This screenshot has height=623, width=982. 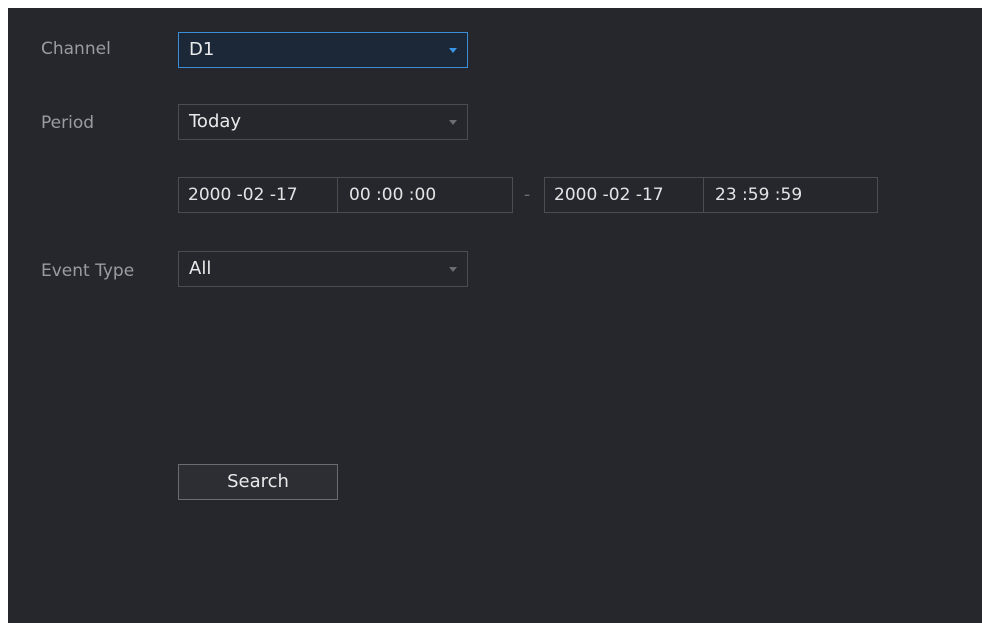 I want to click on event-type-label: Event Type, so click(x=88, y=271).